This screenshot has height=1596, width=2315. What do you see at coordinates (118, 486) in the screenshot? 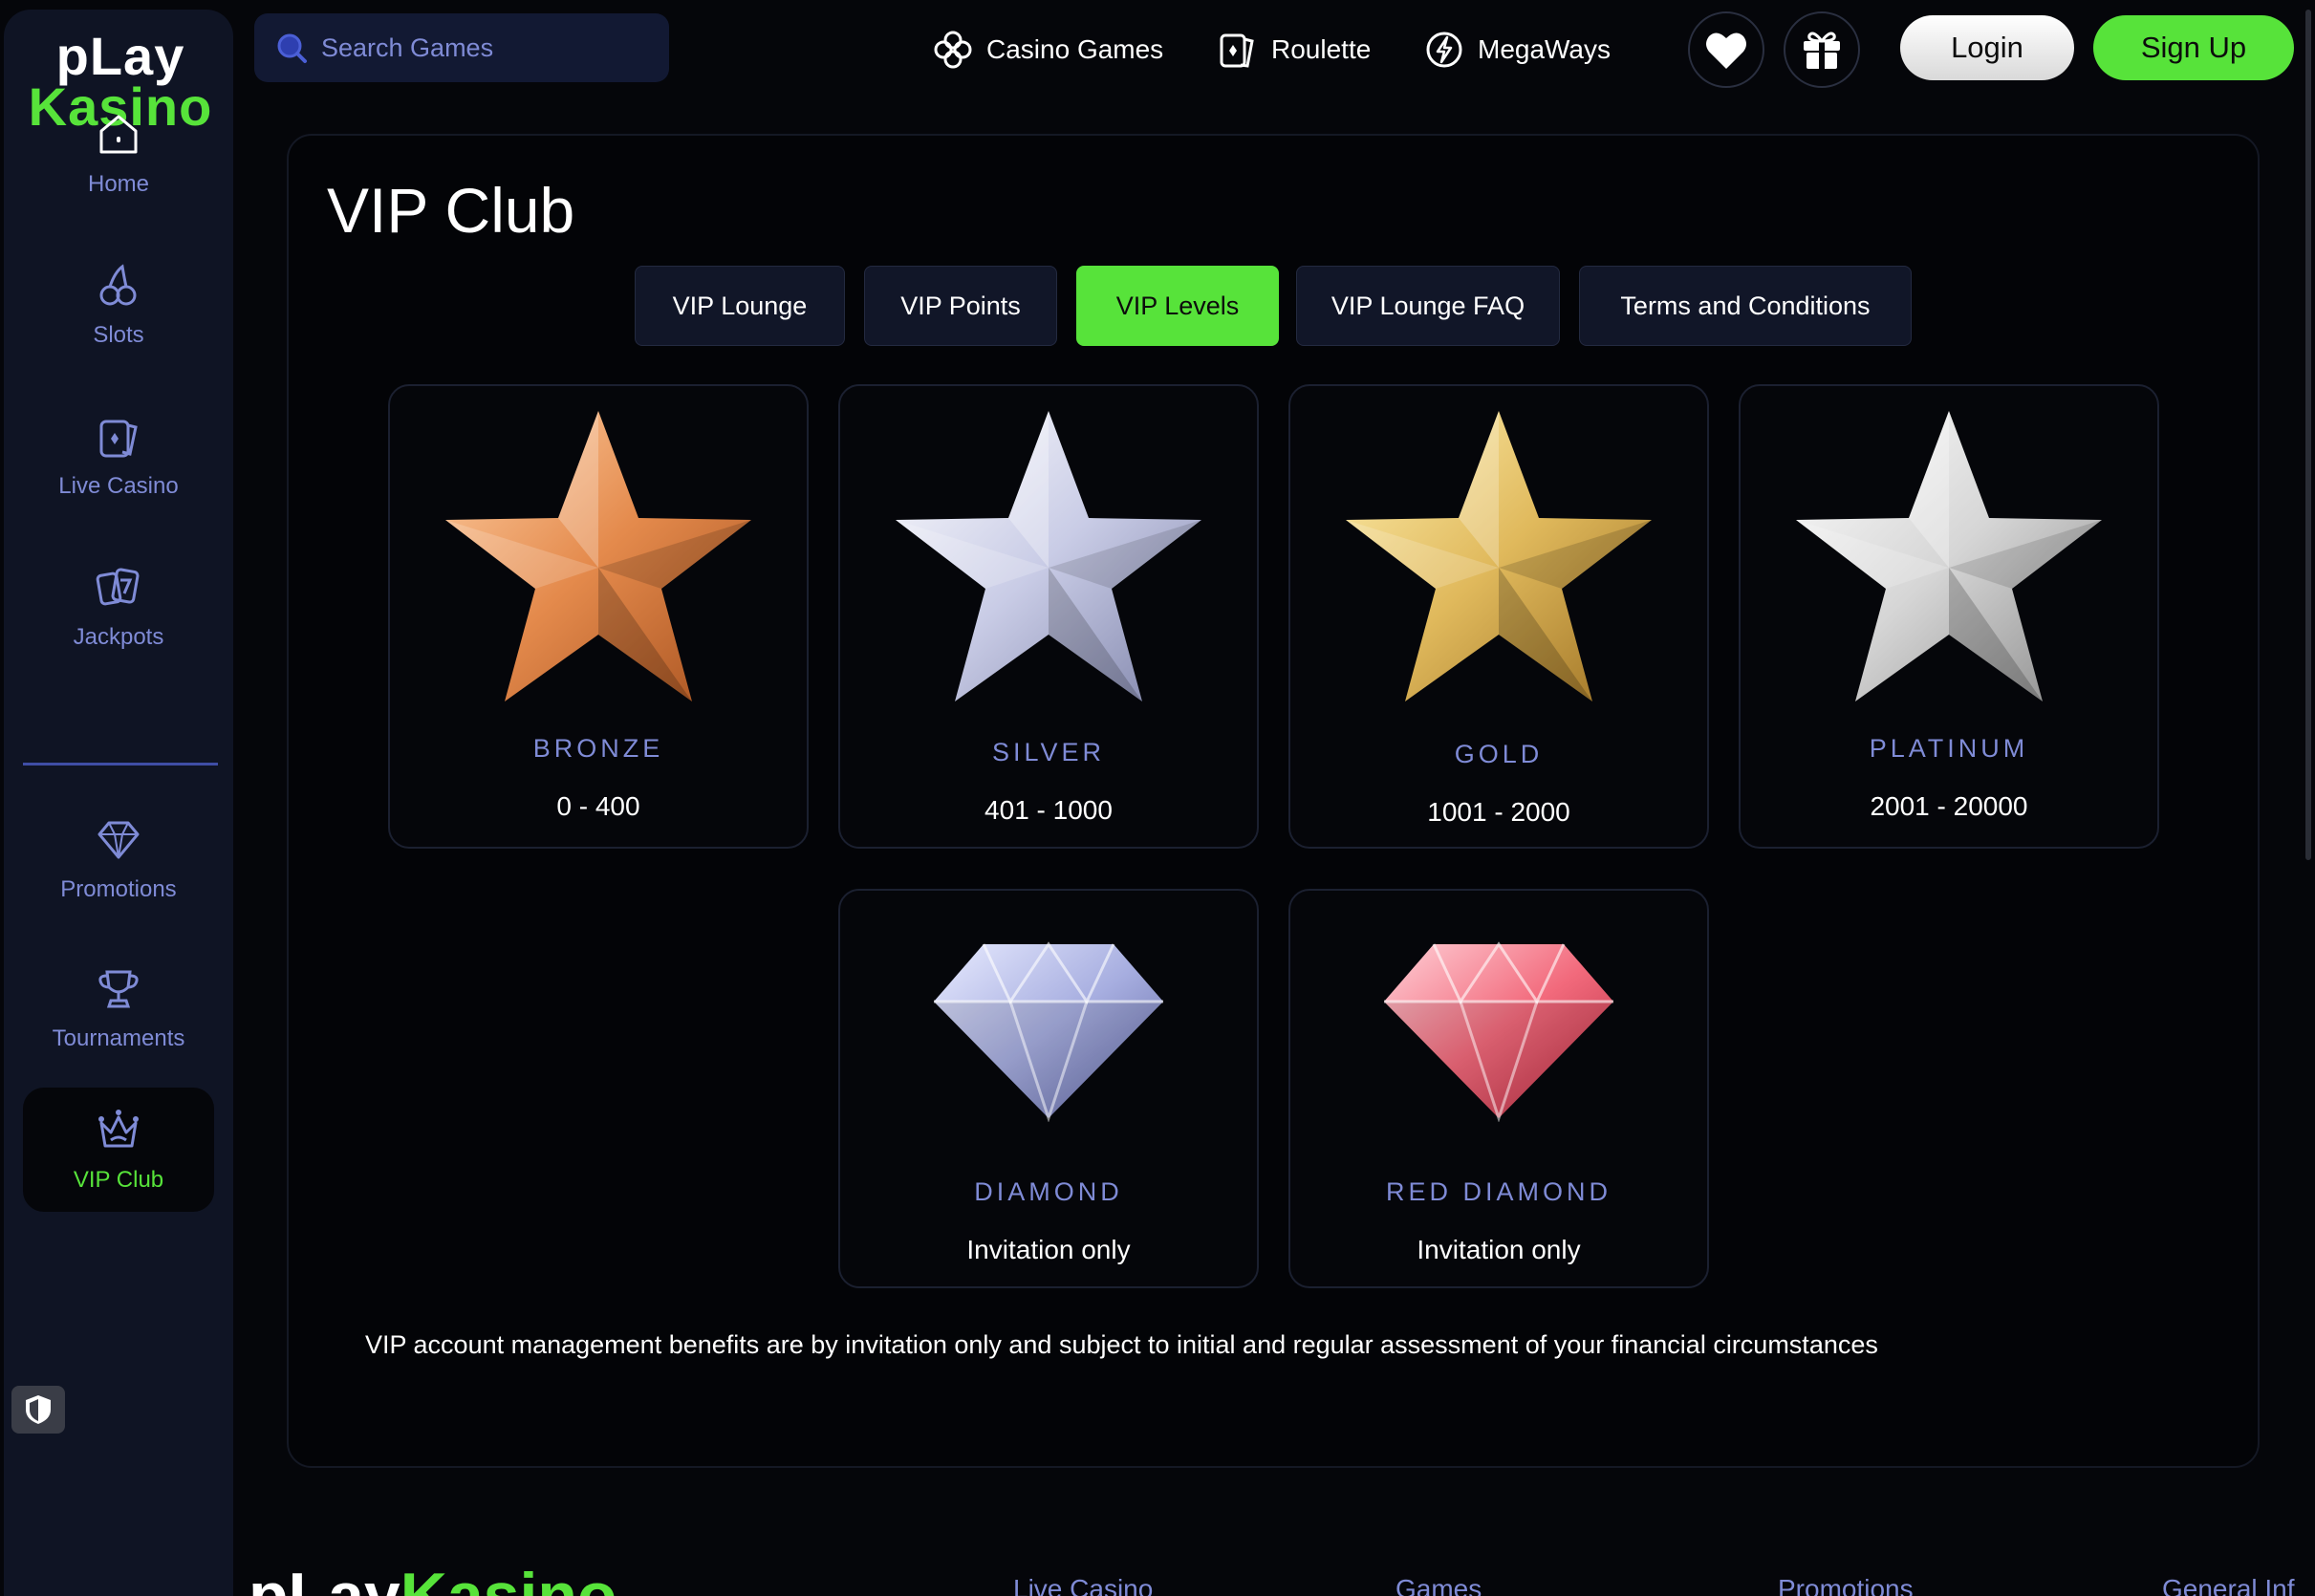
I see `sidebar-item-label: Live Casino` at bounding box center [118, 486].